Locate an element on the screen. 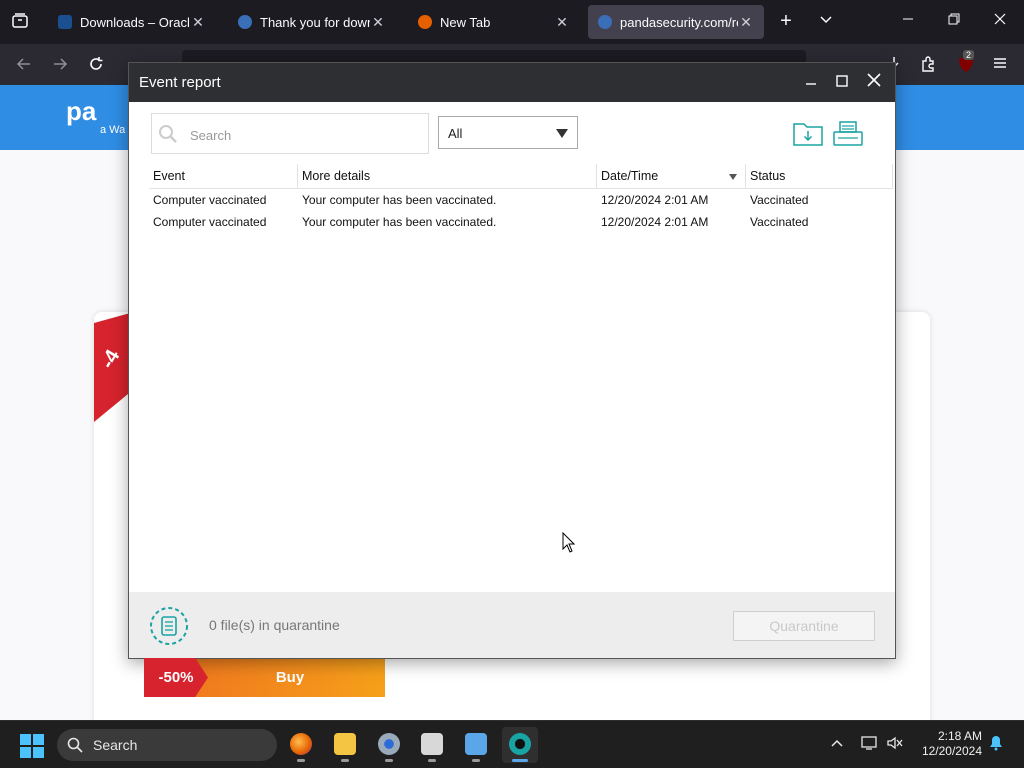 This screenshot has width=1024, height=768. buy-button: Buy is located at coordinates (290, 677).